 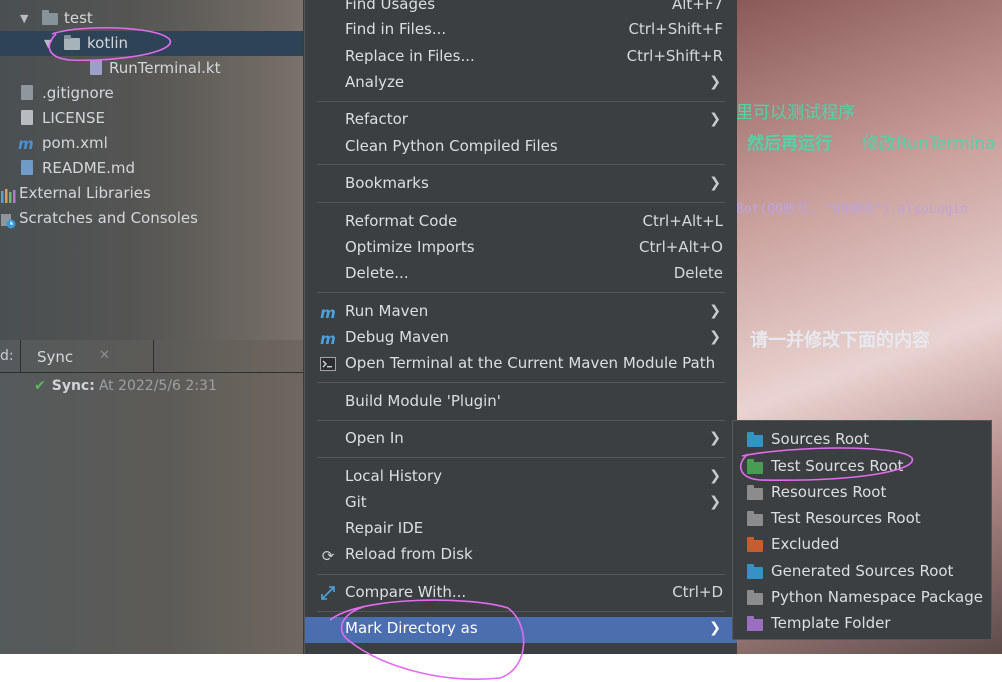 I want to click on tree-item-kotlin: ▼ kotlin, so click(x=151, y=43).